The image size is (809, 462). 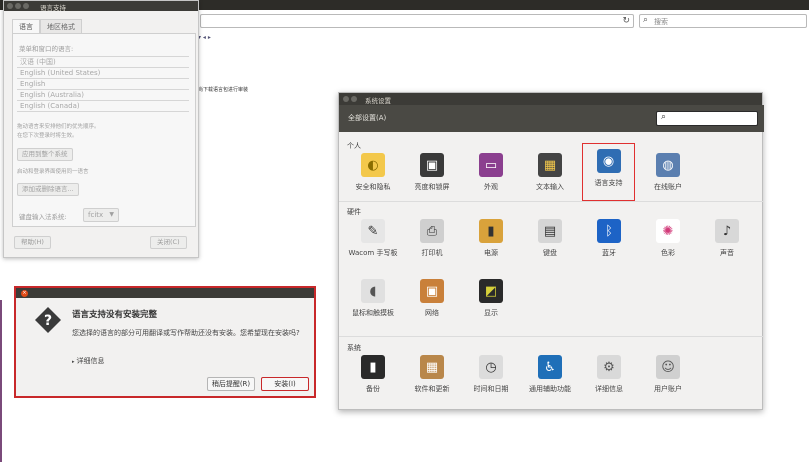 I want to click on settings-item-bluetooth: ᛒ 蓝牙, so click(x=609, y=238).